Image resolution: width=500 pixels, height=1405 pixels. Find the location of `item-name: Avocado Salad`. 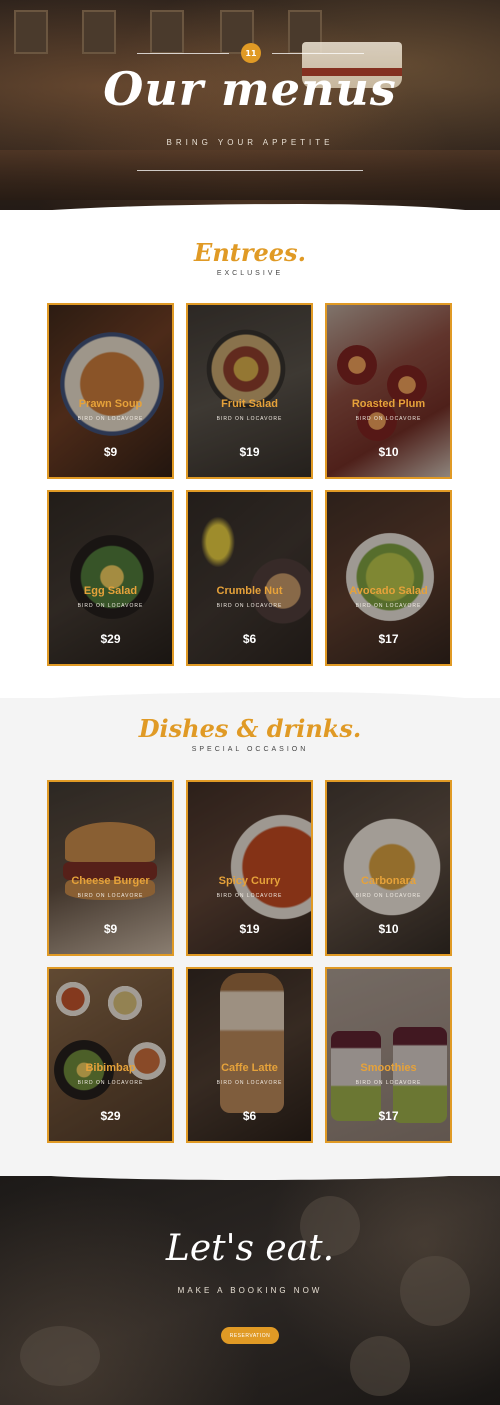

item-name: Avocado Salad is located at coordinates (388, 591).